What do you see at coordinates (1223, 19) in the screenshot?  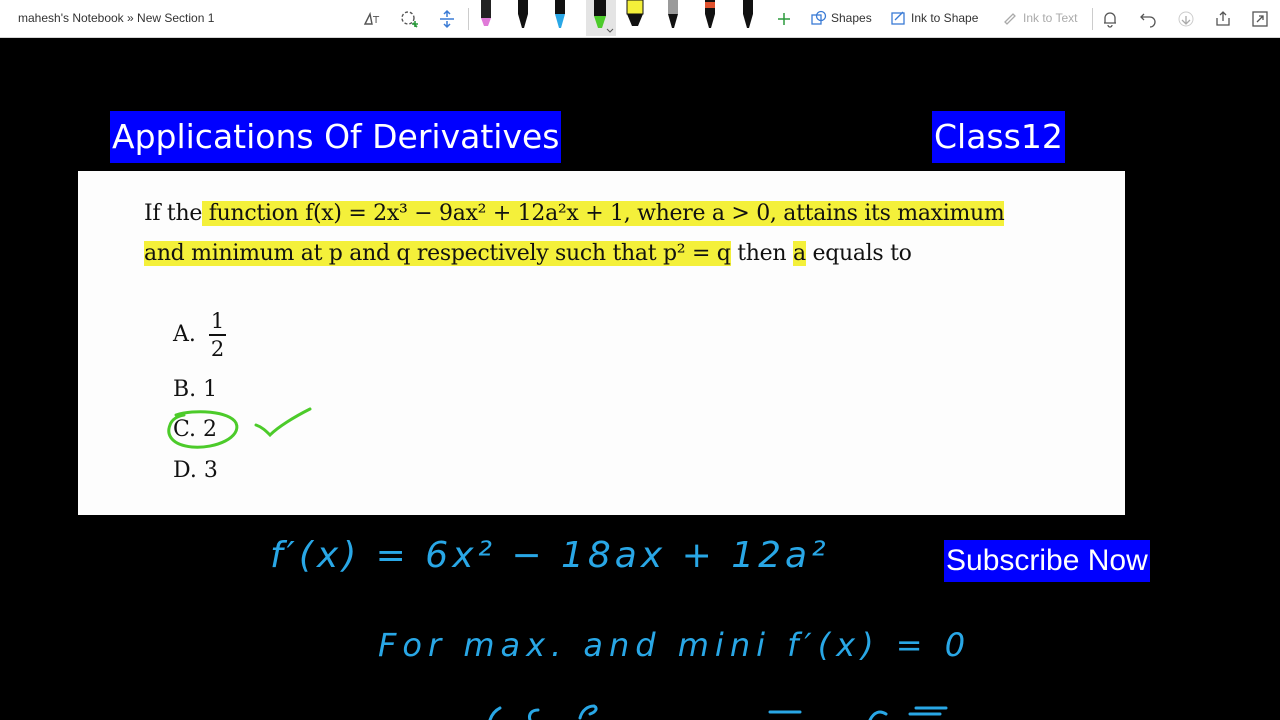 I see `share-icon` at bounding box center [1223, 19].